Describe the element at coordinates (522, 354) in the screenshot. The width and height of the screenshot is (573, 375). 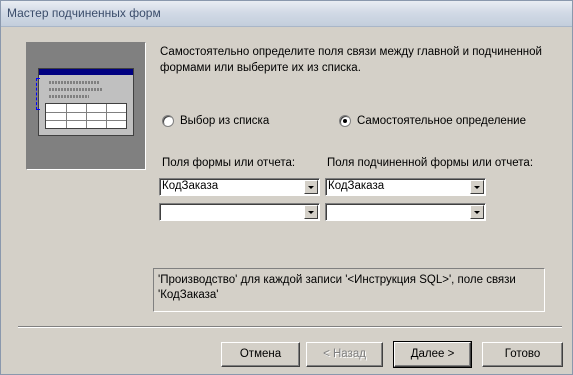
I see `finish-button: Готово` at that location.